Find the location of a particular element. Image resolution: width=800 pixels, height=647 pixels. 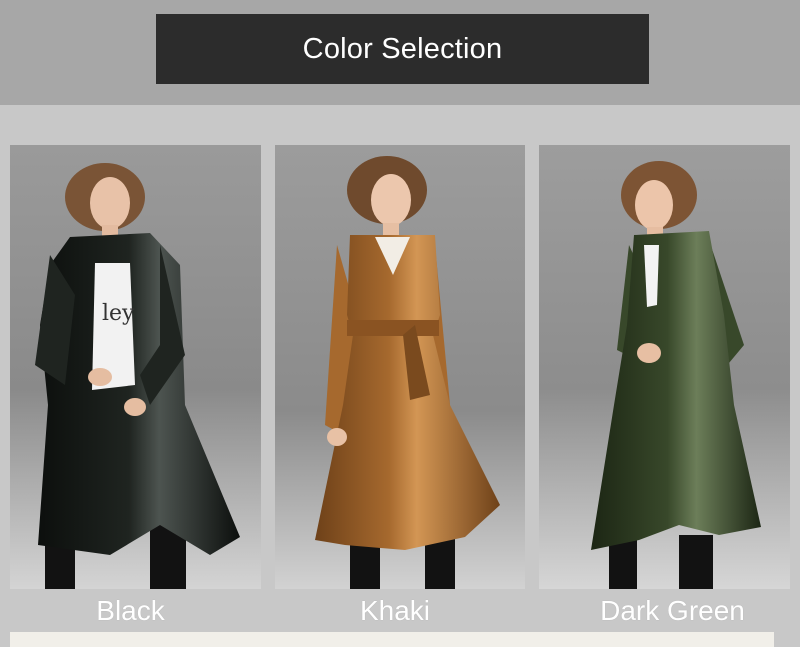

color-label-black: Black is located at coordinates (130, 610).